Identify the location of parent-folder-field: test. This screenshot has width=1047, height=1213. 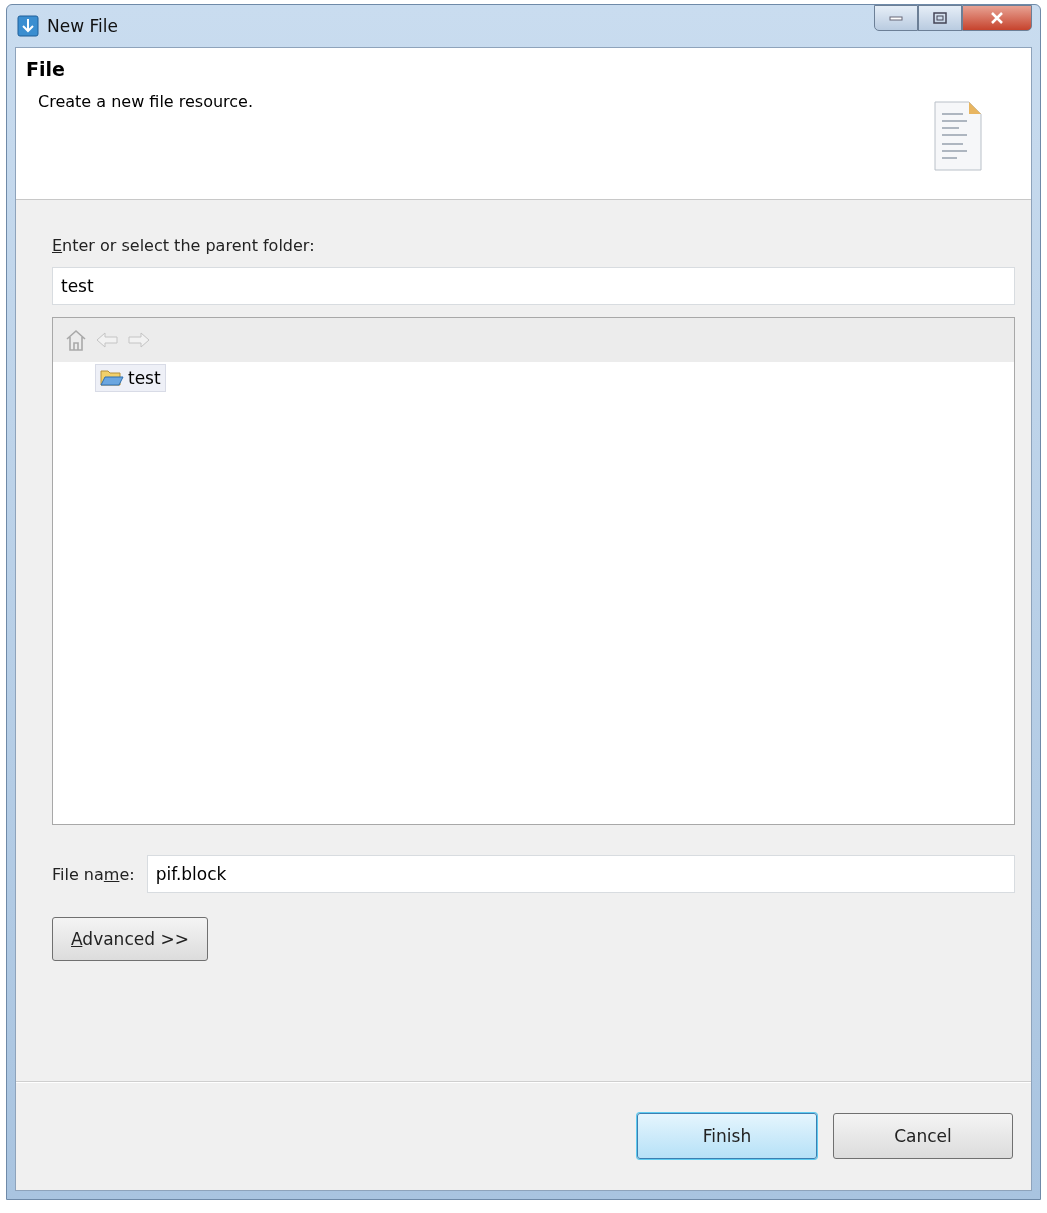
(533, 286).